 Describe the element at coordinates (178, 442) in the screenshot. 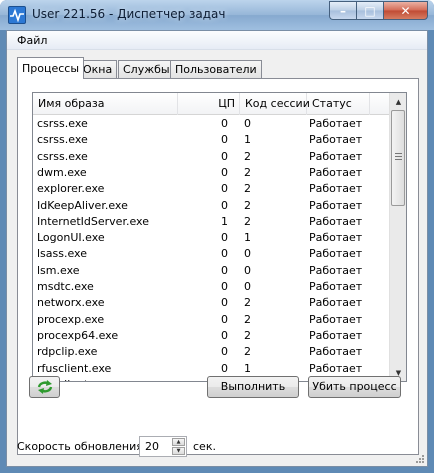

I see `spin-up-icon: ▲` at that location.